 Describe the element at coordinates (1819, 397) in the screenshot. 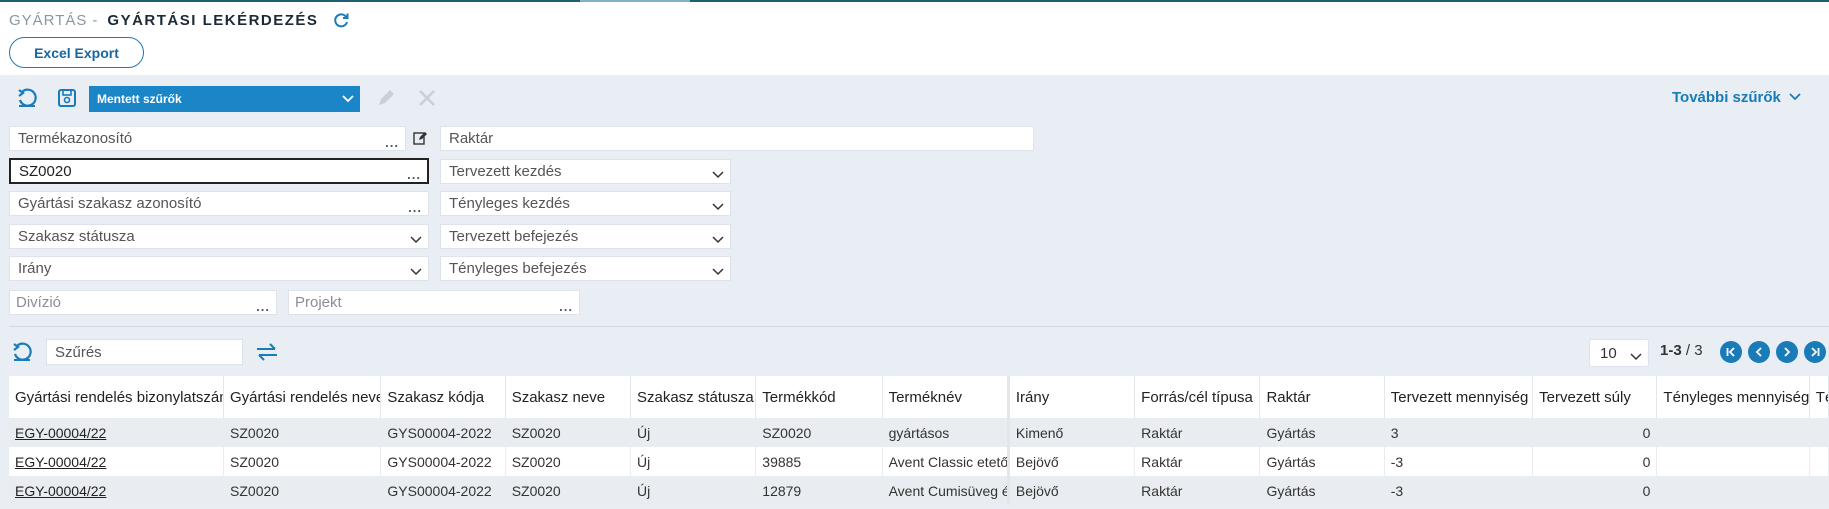

I see `column-header: Té` at that location.